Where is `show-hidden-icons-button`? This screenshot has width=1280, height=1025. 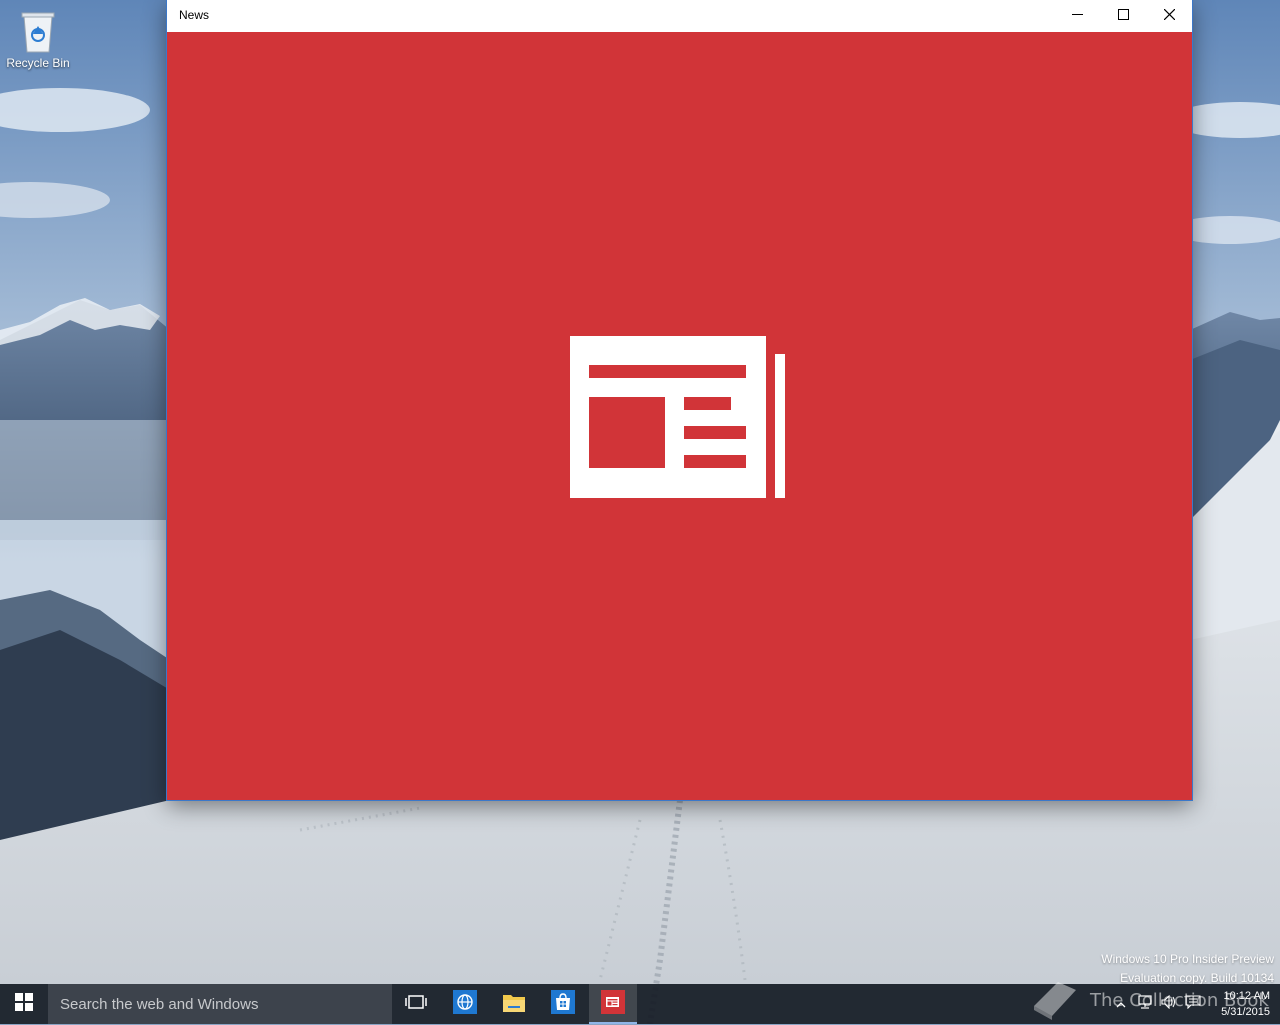
show-hidden-icons-button is located at coordinates (1121, 1004).